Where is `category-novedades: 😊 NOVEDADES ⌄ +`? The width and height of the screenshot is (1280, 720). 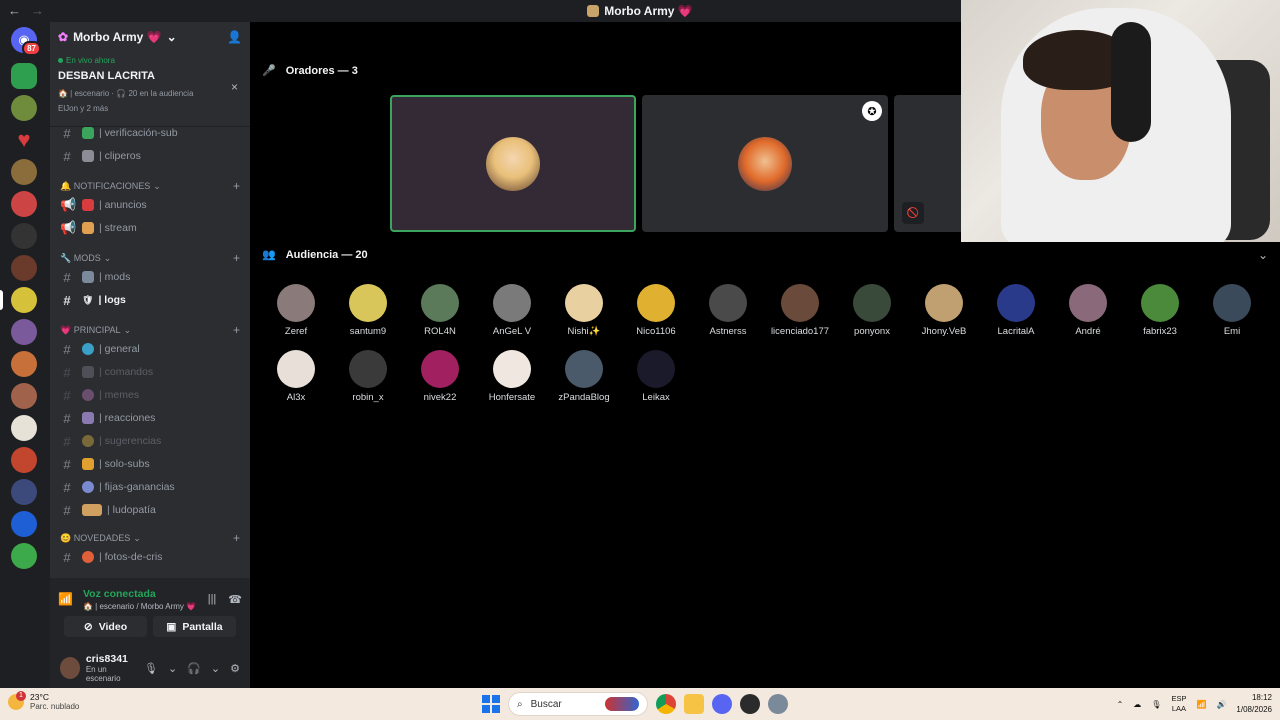
category-novedades: 😊 NOVEDADES ⌄ + is located at coordinates (150, 538).